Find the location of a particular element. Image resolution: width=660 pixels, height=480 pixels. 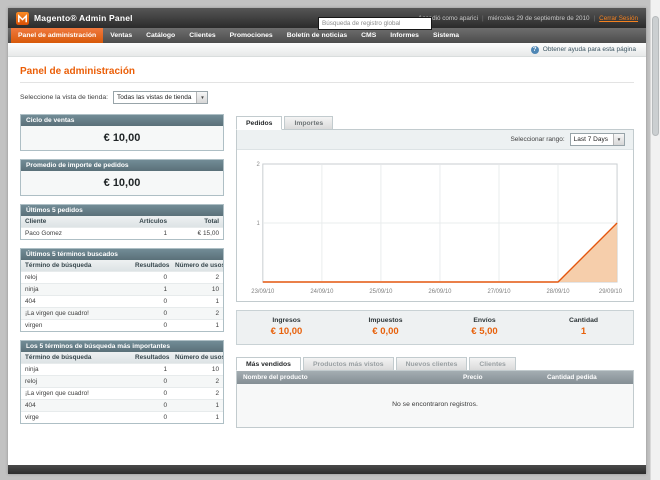

tab-pedidos: Pedidos is located at coordinates (259, 123).